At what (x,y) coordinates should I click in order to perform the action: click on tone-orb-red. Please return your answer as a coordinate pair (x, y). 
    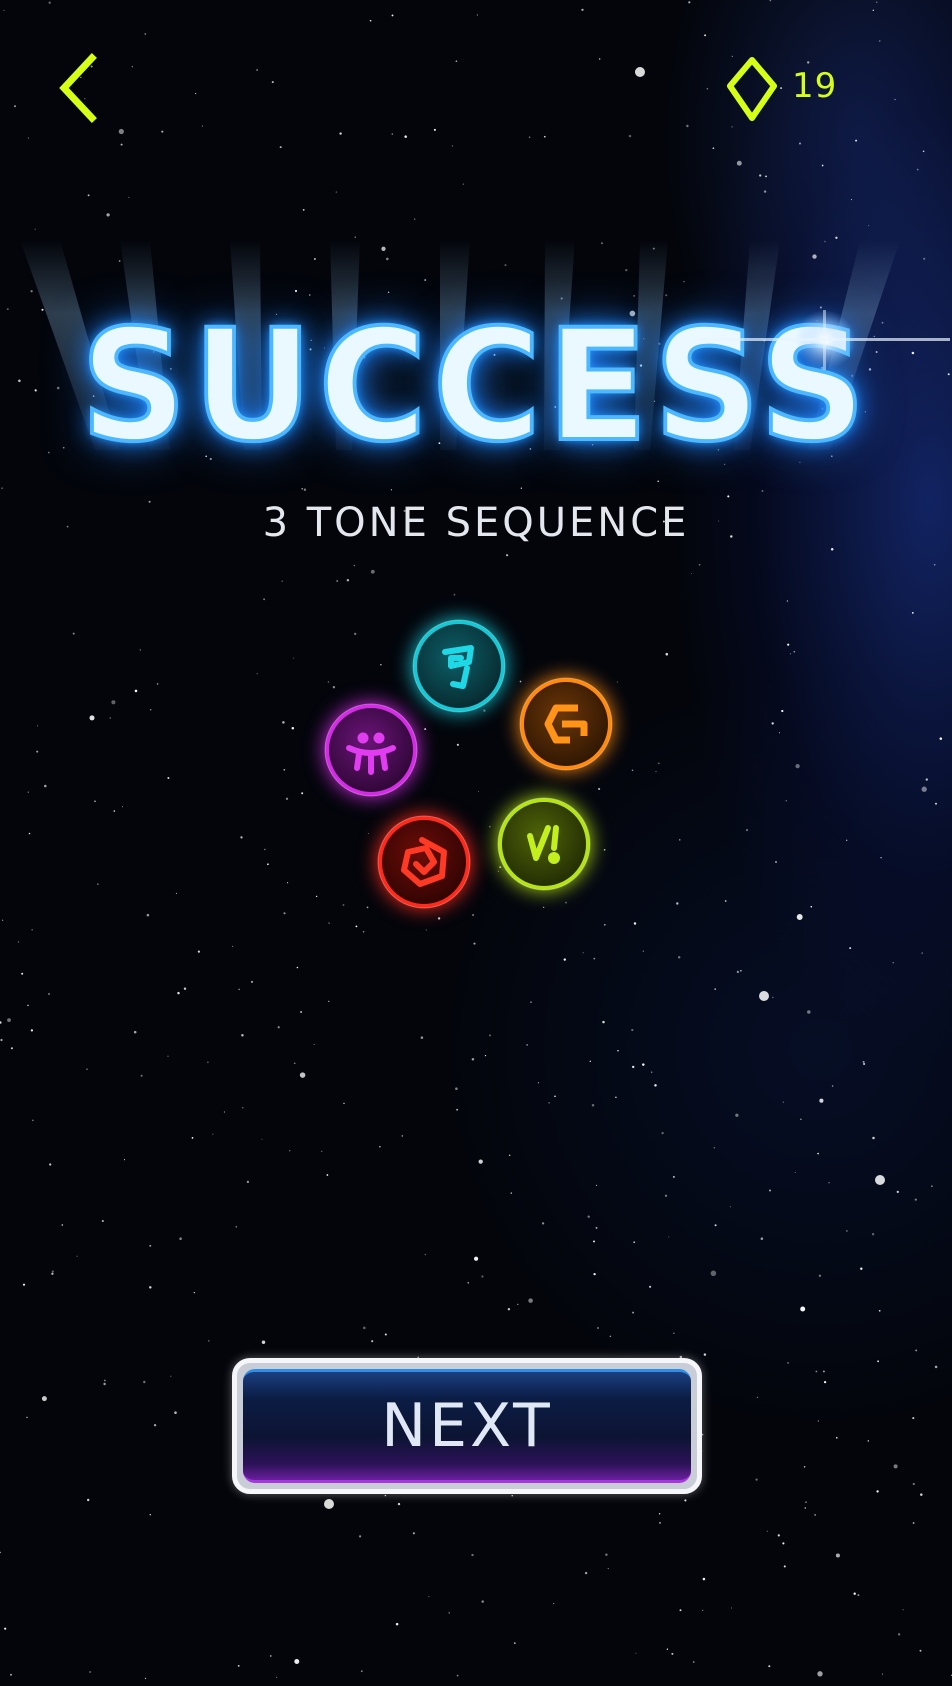
    Looking at the image, I should click on (424, 862).